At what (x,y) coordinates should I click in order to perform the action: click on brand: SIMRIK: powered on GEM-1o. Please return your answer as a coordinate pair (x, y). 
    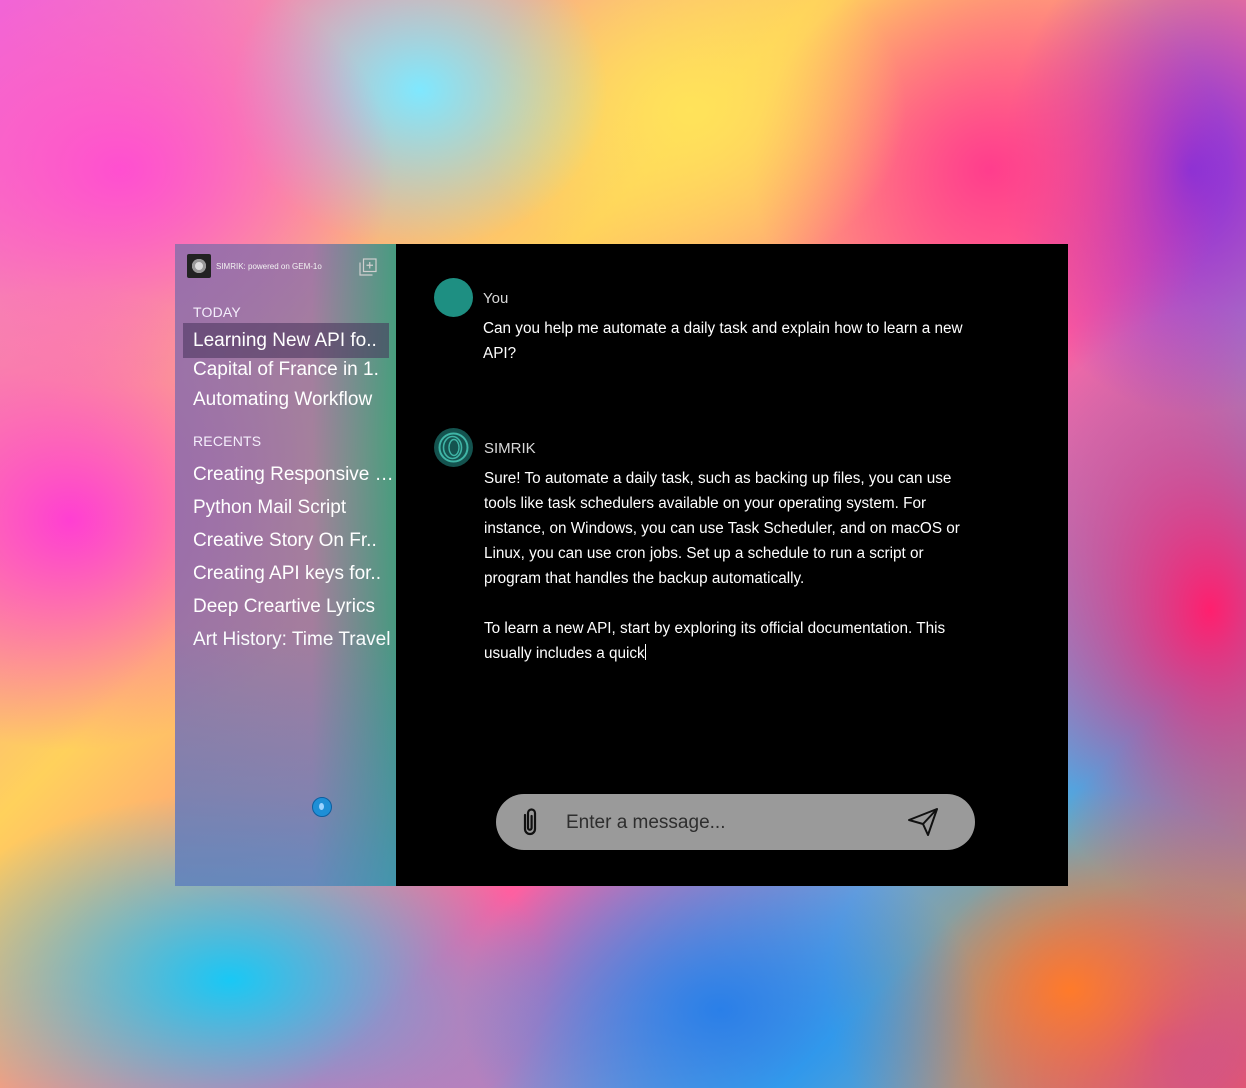
    Looking at the image, I should click on (254, 266).